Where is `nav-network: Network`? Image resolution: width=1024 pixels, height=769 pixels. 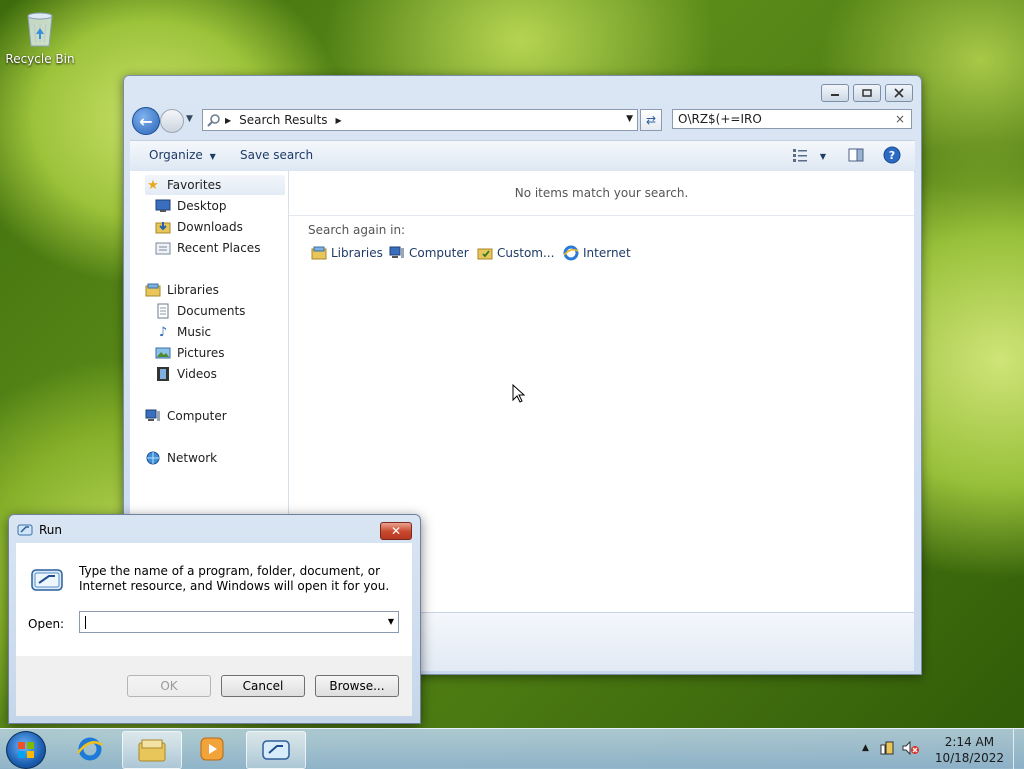
nav-network: Network is located at coordinates (181, 458).